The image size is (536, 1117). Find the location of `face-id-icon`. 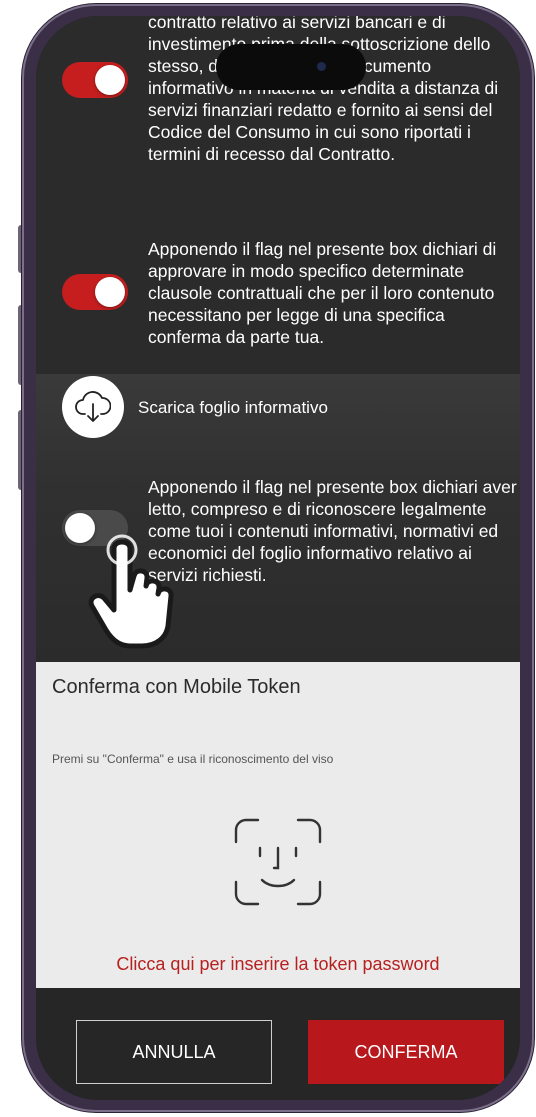

face-id-icon is located at coordinates (278, 864).